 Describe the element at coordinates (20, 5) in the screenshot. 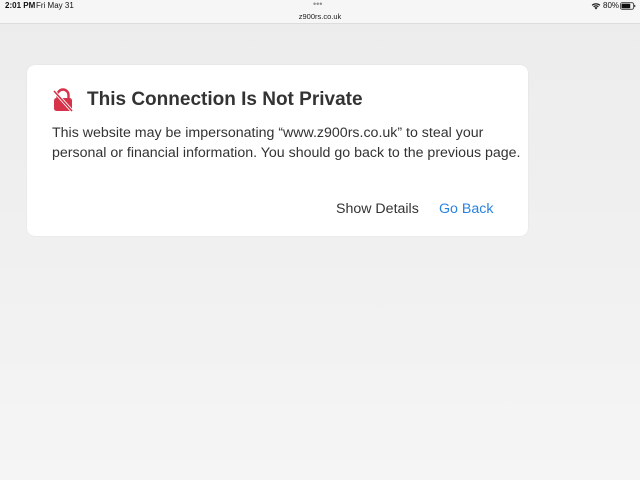

I see `status-time: 2:01 PM` at that location.